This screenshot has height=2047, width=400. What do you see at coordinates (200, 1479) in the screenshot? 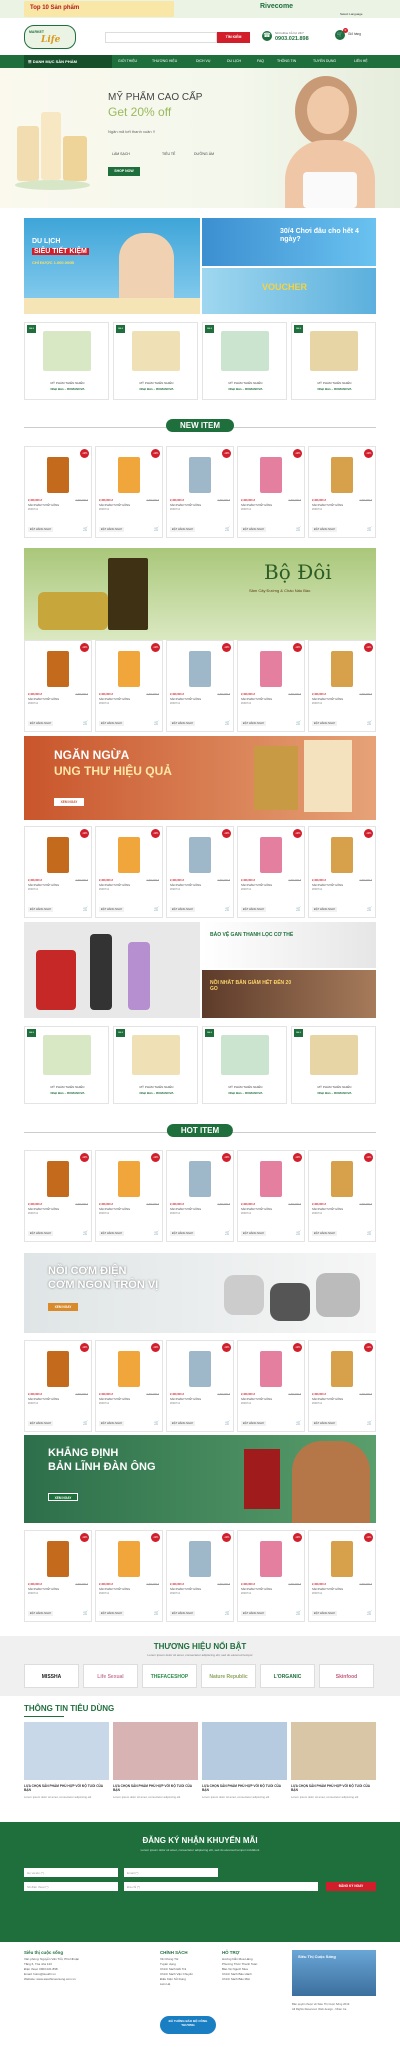
I see `men-banner: KHẲNG ĐỊNH BẢN LĨNH ĐÀN ÔNG XEM NGAY` at bounding box center [200, 1479].